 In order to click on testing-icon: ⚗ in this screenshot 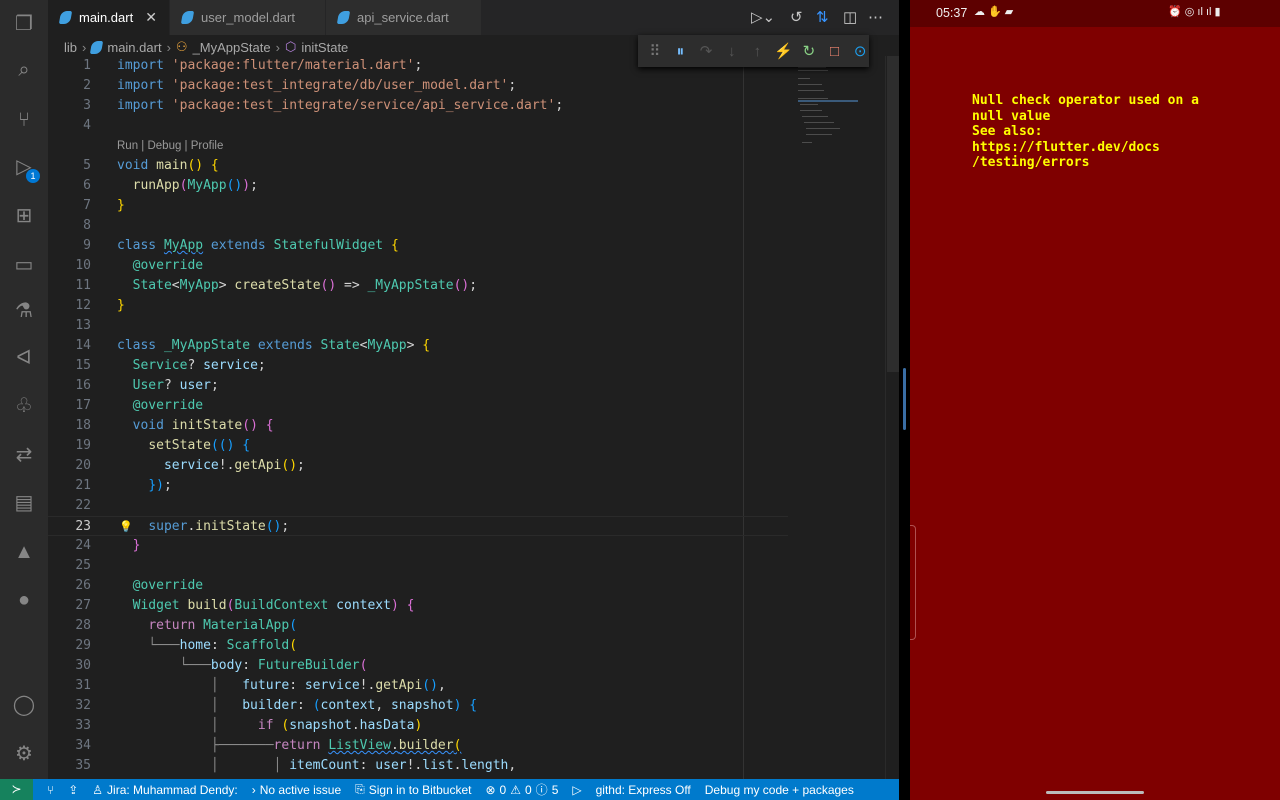, I will do `click(24, 311)`.